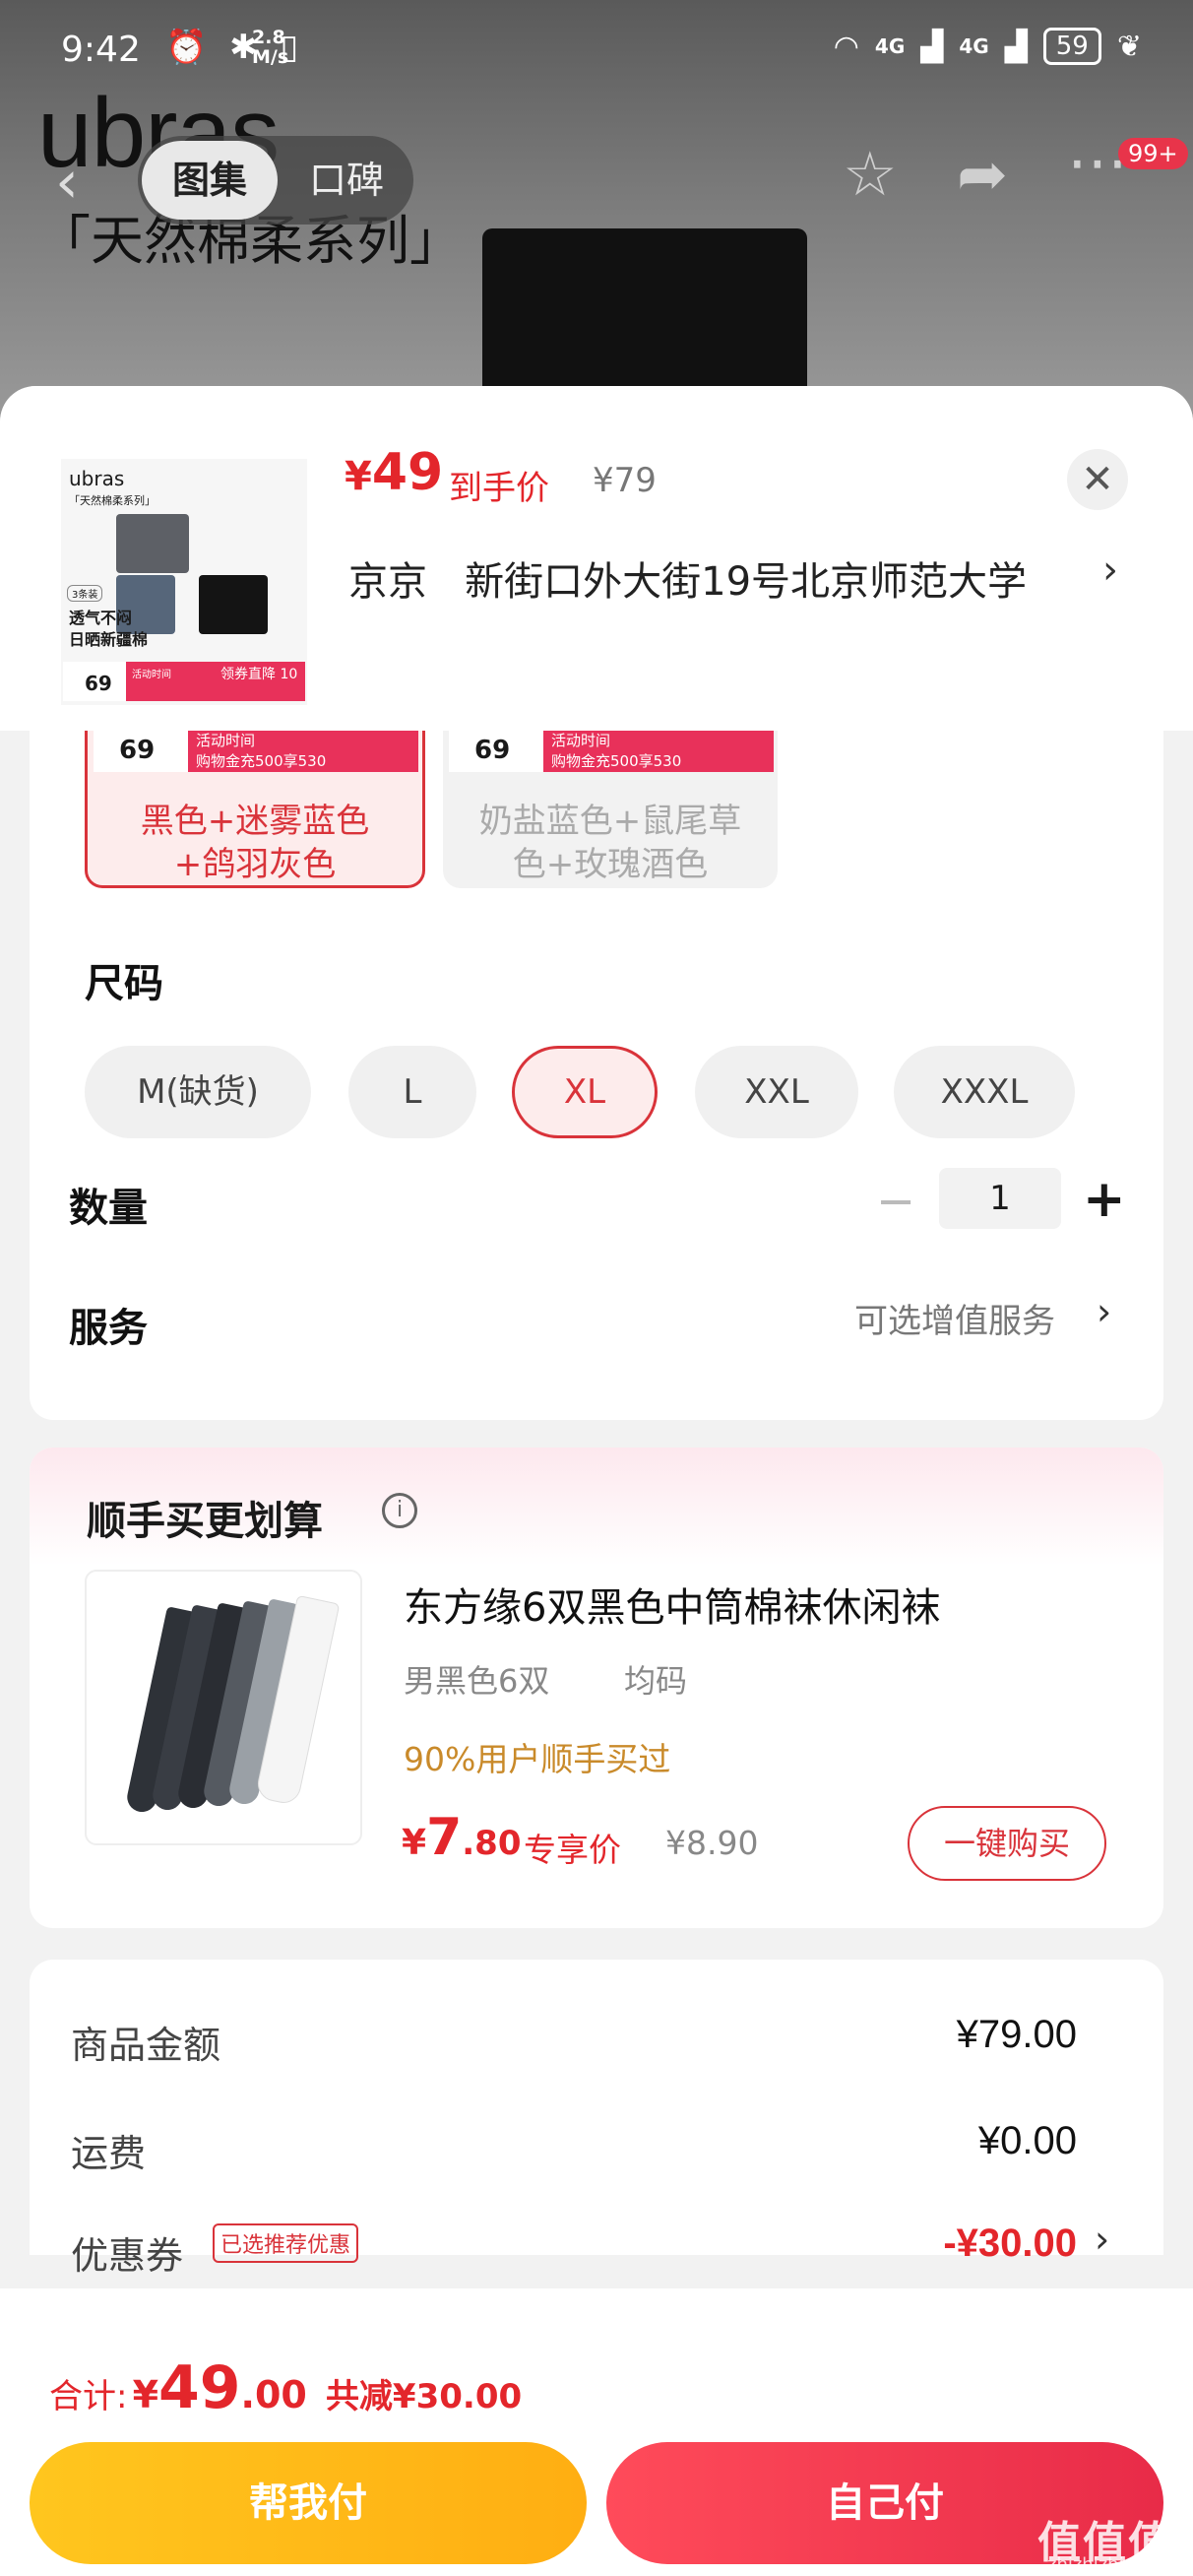 The height and width of the screenshot is (2576, 1193). What do you see at coordinates (846, 46) in the screenshot?
I see `wifi-icon: ◠` at bounding box center [846, 46].